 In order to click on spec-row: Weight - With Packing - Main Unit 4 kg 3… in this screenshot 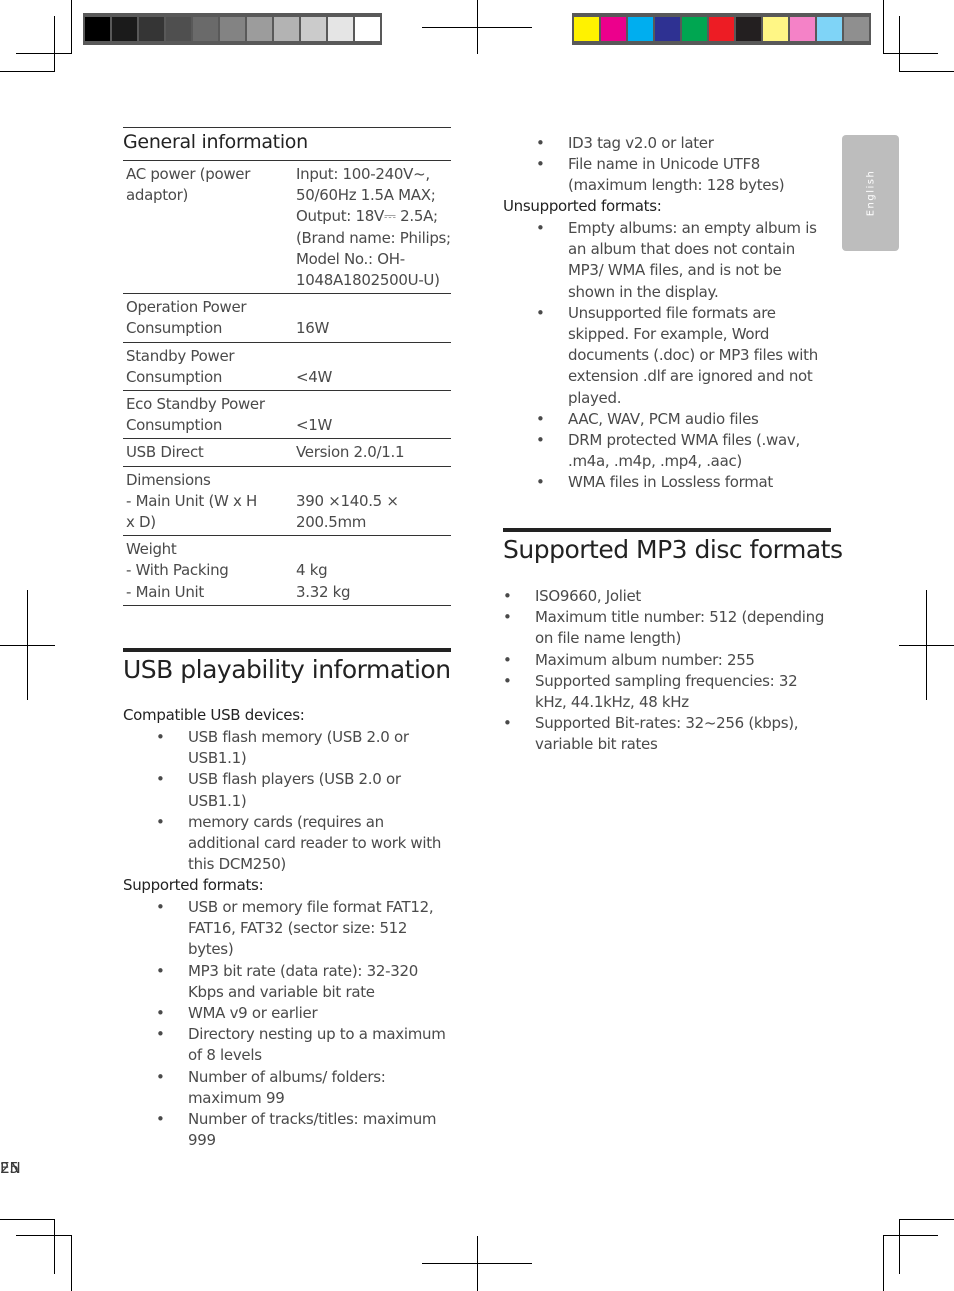, I will do `click(287, 570)`.